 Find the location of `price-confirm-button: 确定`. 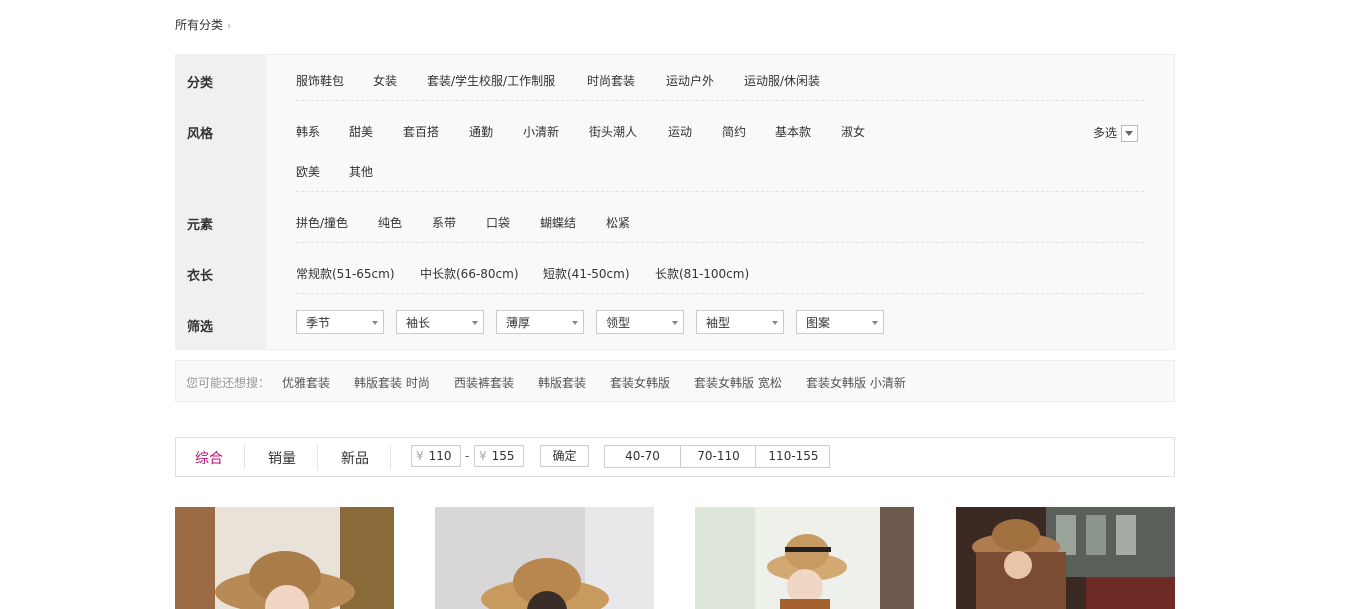

price-confirm-button: 确定 is located at coordinates (564, 456).